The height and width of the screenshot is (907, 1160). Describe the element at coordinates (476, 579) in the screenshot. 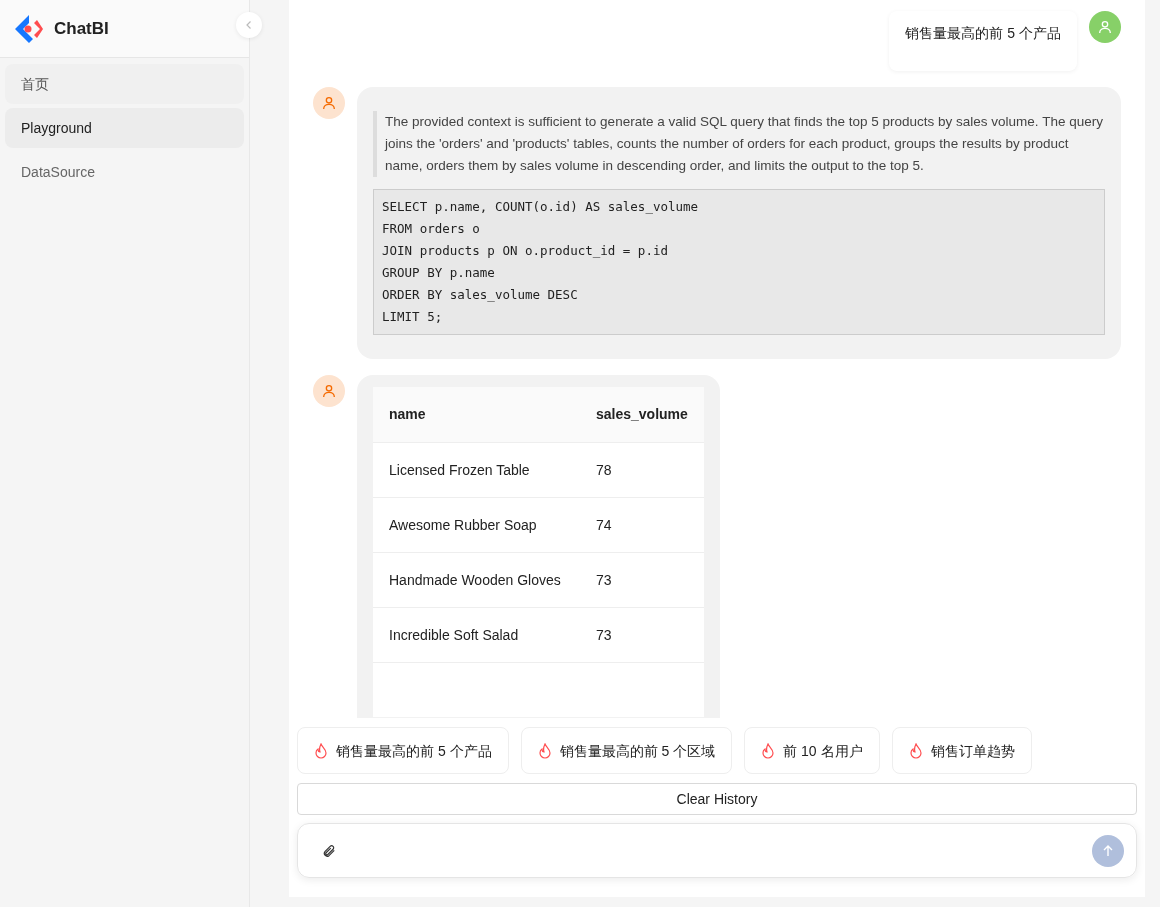

I see `table-cell: Handmade Wooden Gloves` at that location.